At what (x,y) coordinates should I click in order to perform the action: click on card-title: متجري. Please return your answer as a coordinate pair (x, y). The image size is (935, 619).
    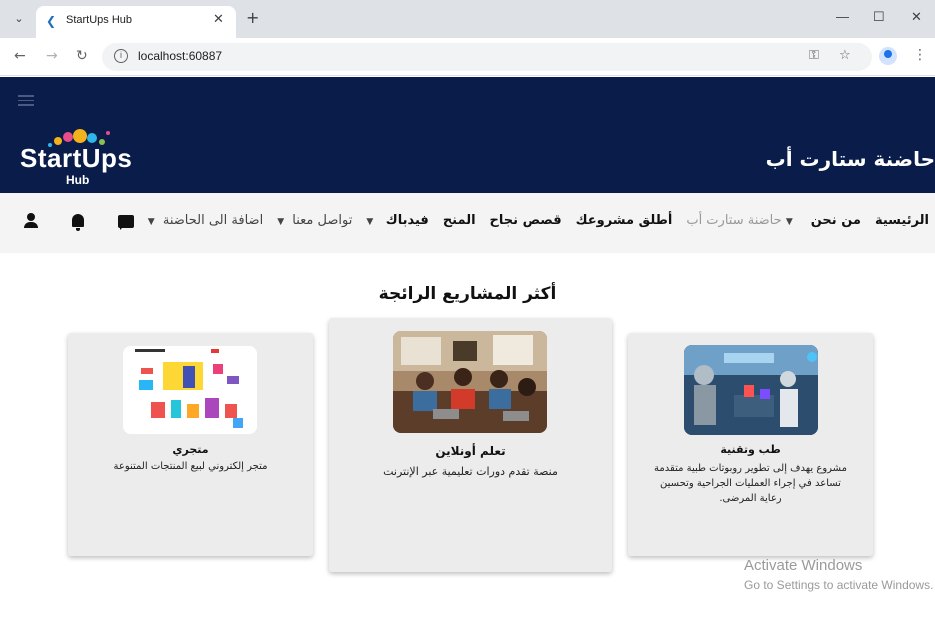
    Looking at the image, I should click on (190, 449).